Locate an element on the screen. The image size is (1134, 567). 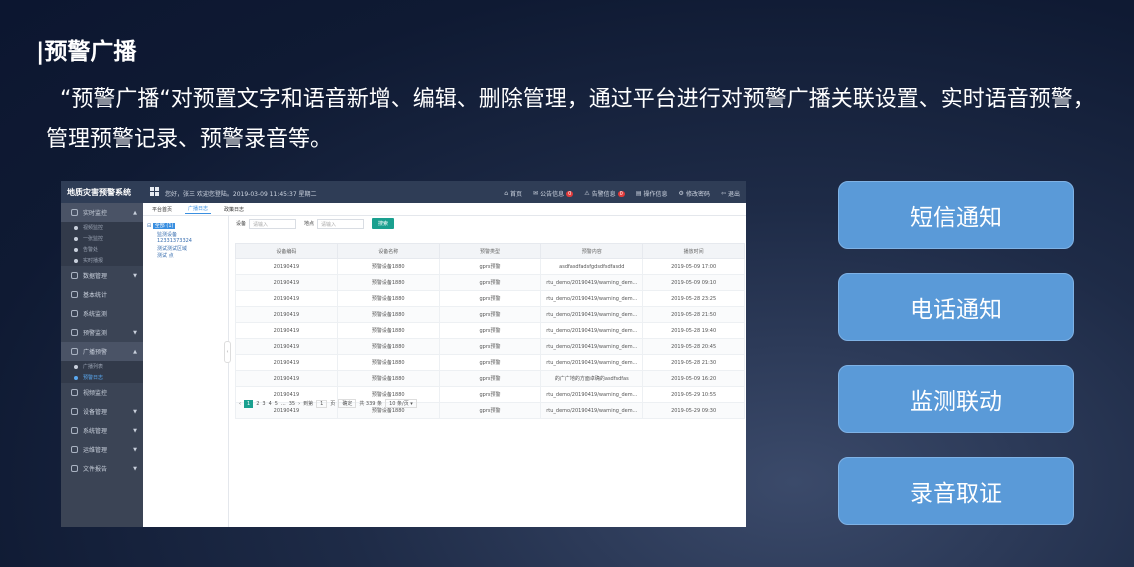
page-1: 1 is located at coordinates (249, 403).